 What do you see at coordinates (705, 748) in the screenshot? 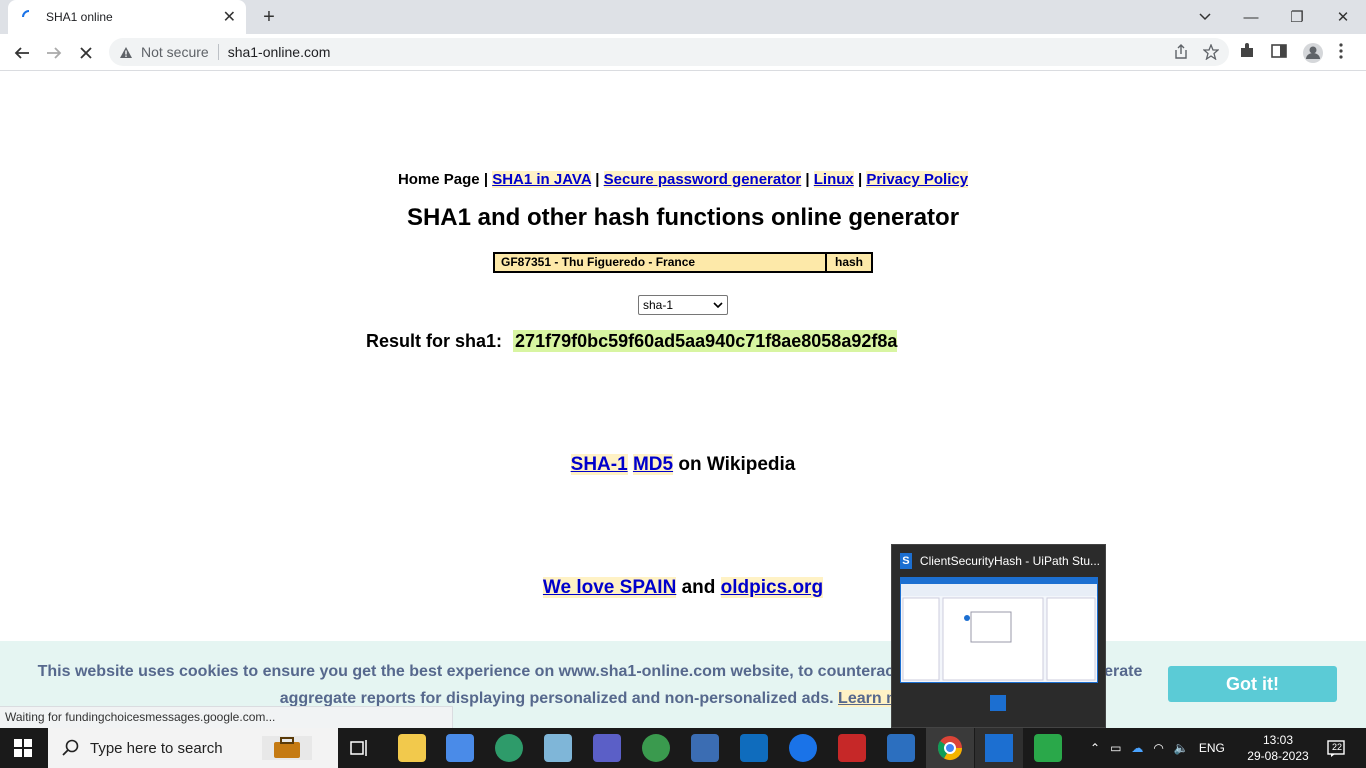
I see `remote-desktop-icon` at bounding box center [705, 748].